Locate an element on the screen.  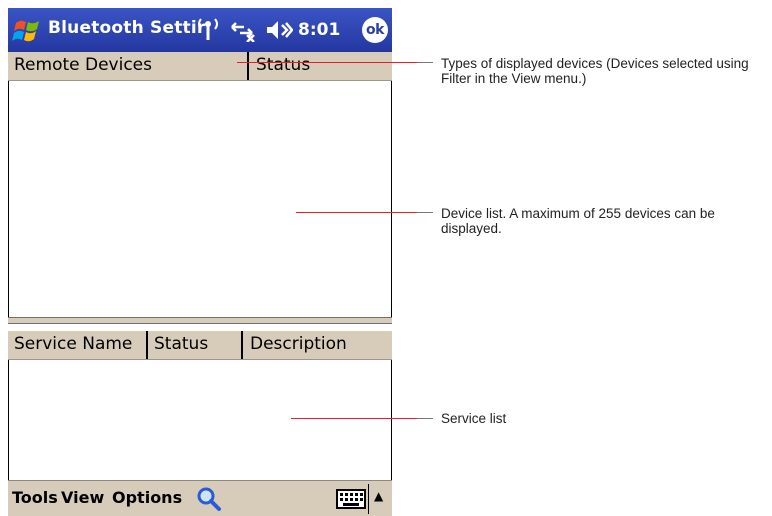
column-service-status: Status is located at coordinates (194, 344).